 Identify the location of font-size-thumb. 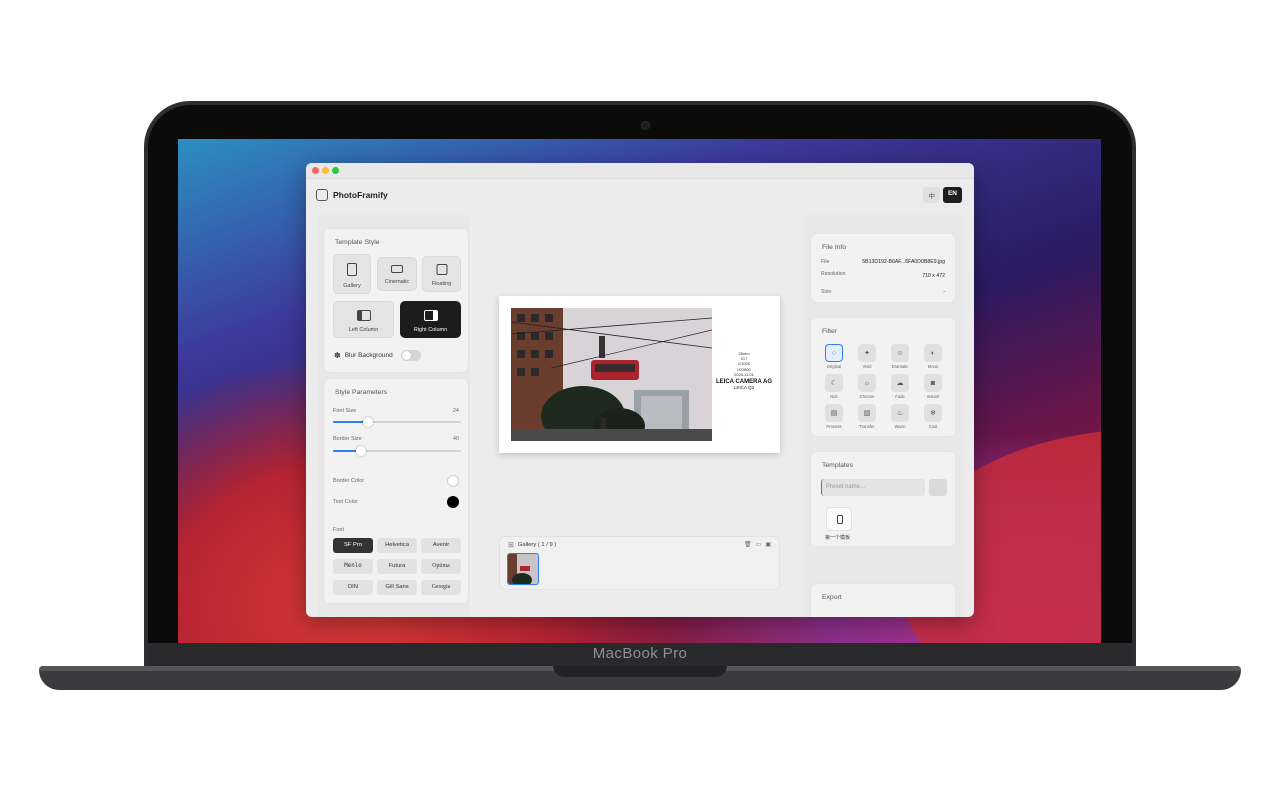
(367, 422).